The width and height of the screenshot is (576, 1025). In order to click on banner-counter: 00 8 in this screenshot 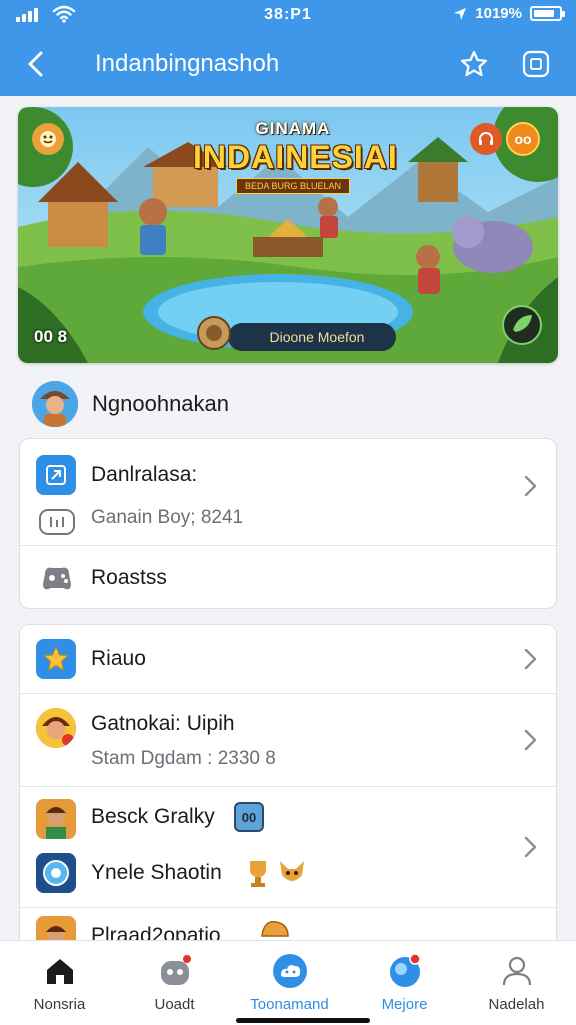, I will do `click(51, 336)`.